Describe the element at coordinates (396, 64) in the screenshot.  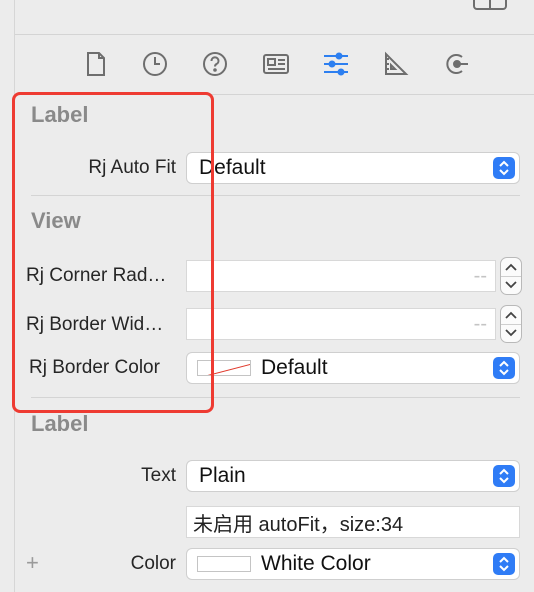
I see `size-inspector-icon` at that location.